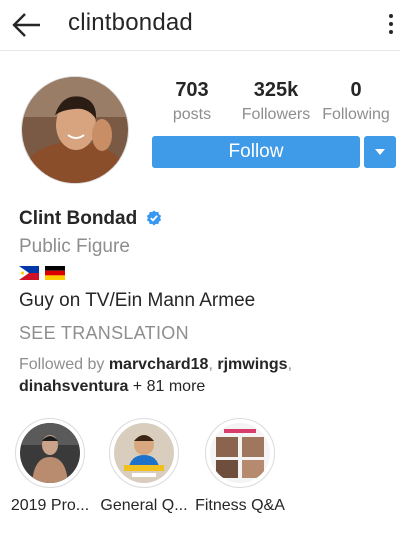 The height and width of the screenshot is (538, 400). I want to click on highlight-item: Fitness Q&A, so click(240, 467).